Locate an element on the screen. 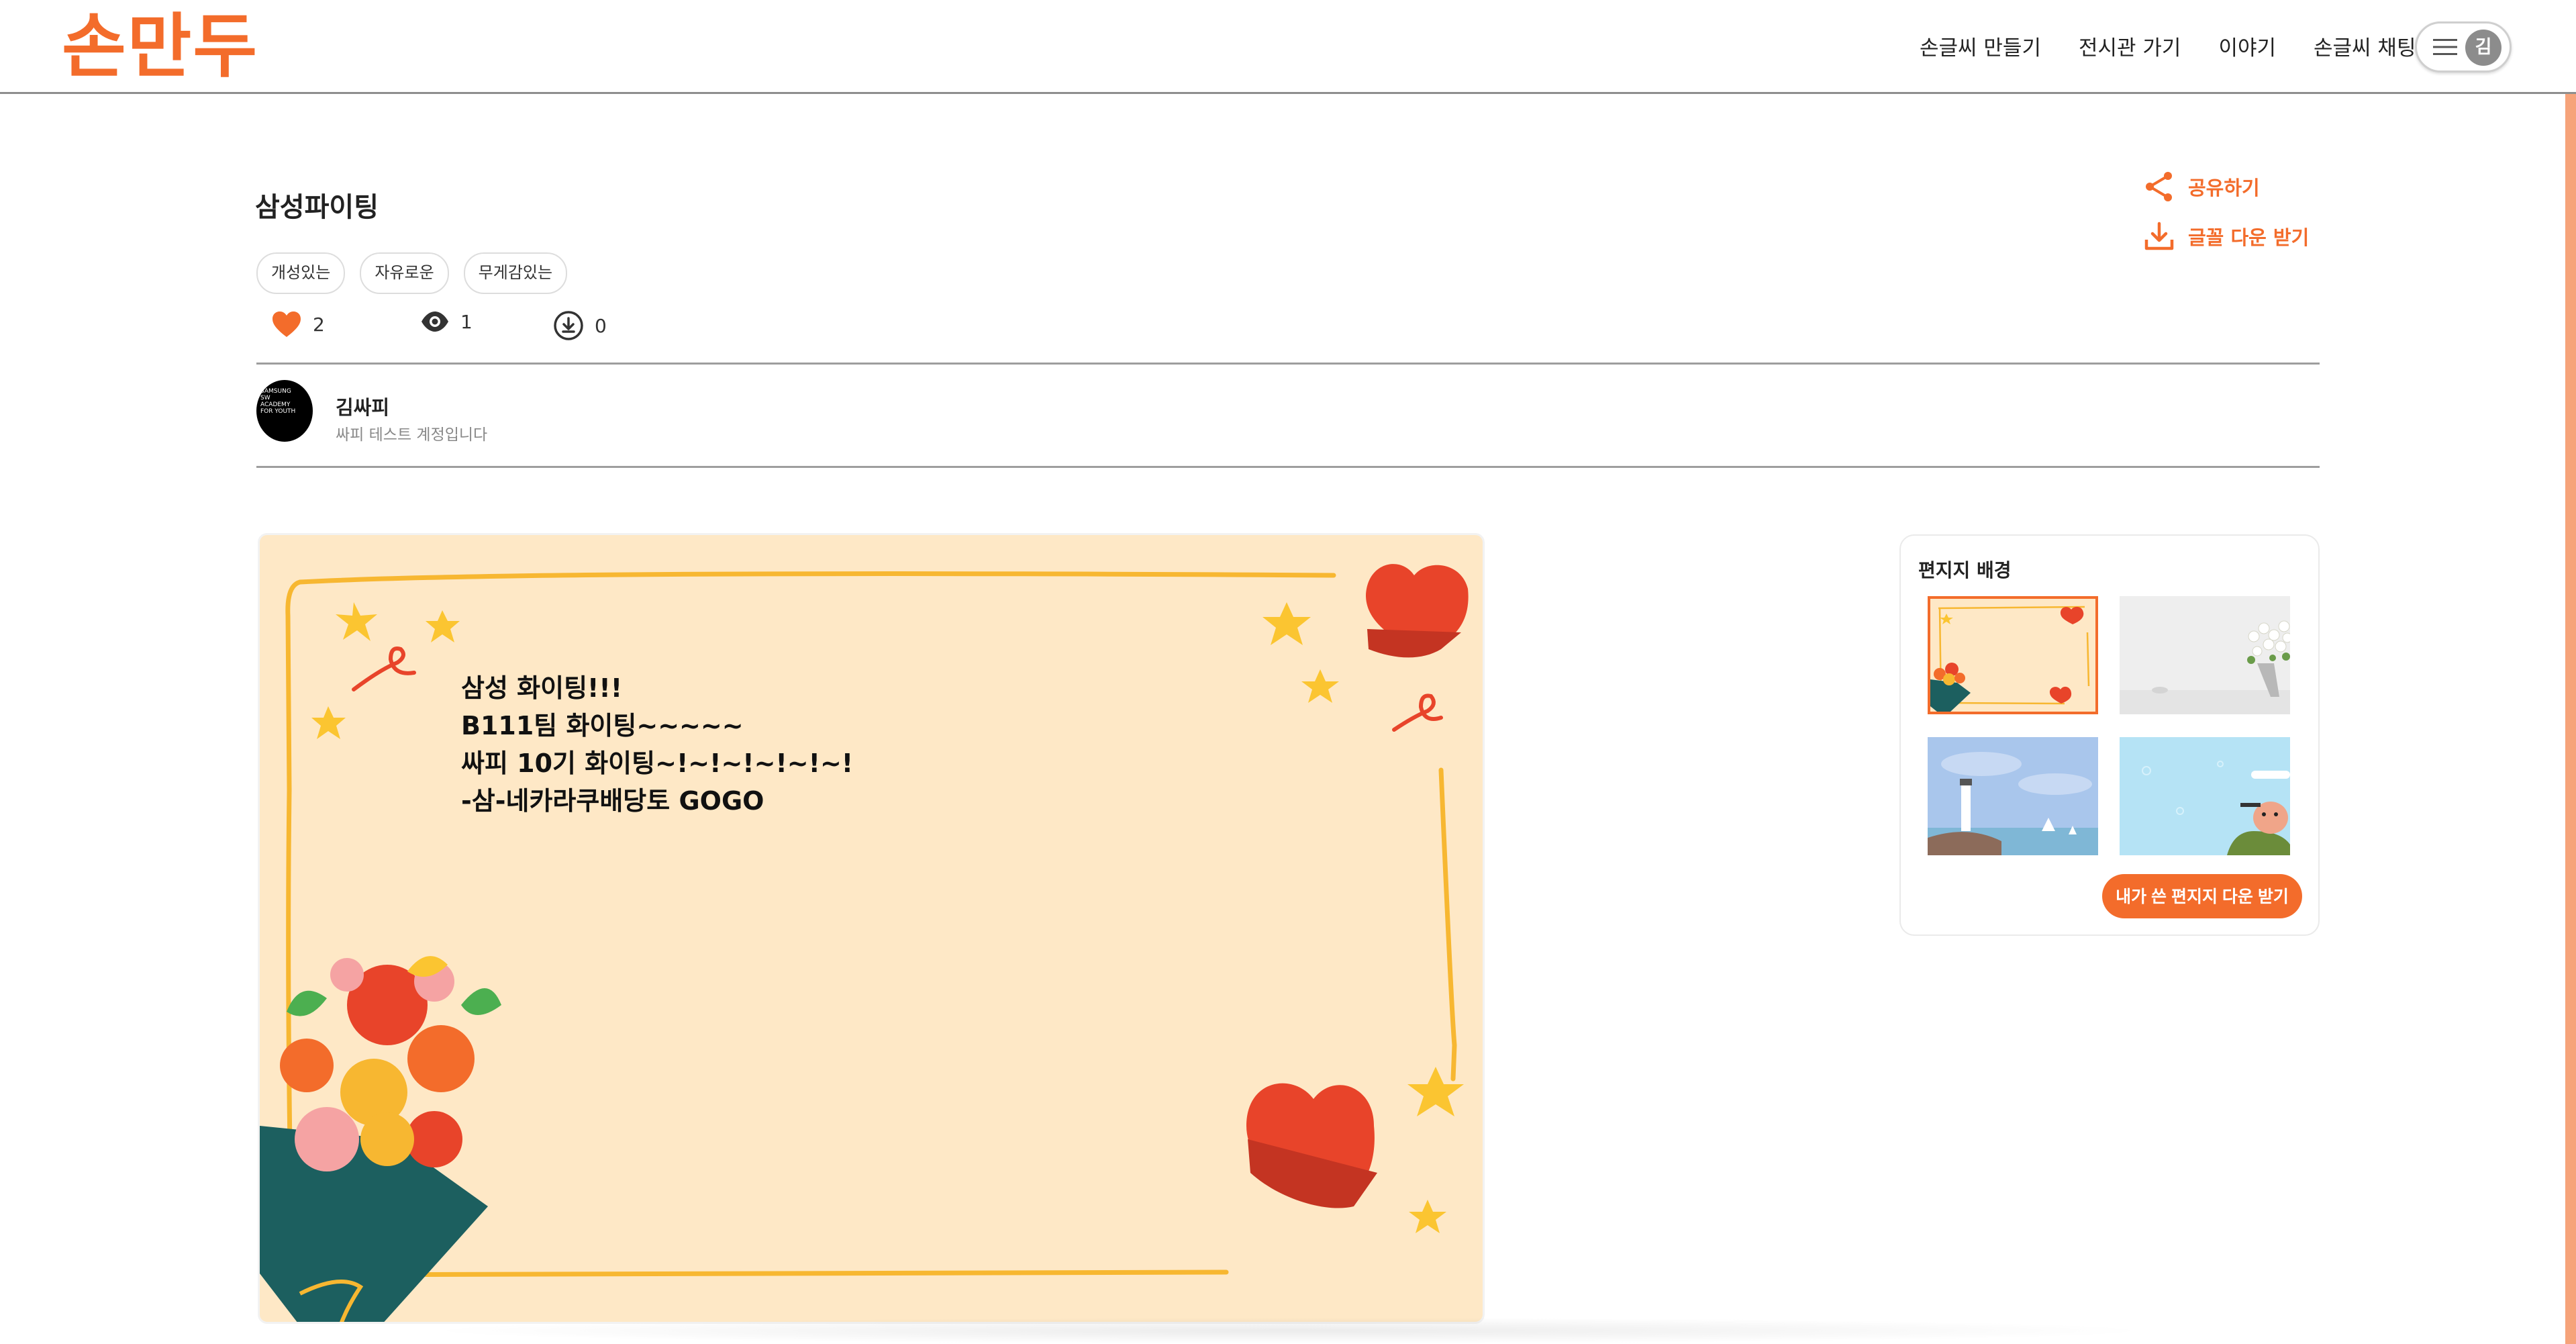 Image resolution: width=2576 pixels, height=1344 pixels. bouquet-background-image is located at coordinates (2012, 655).